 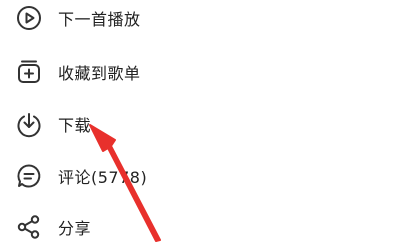 I want to click on menu-item-label: 下一首播放, so click(x=99, y=19).